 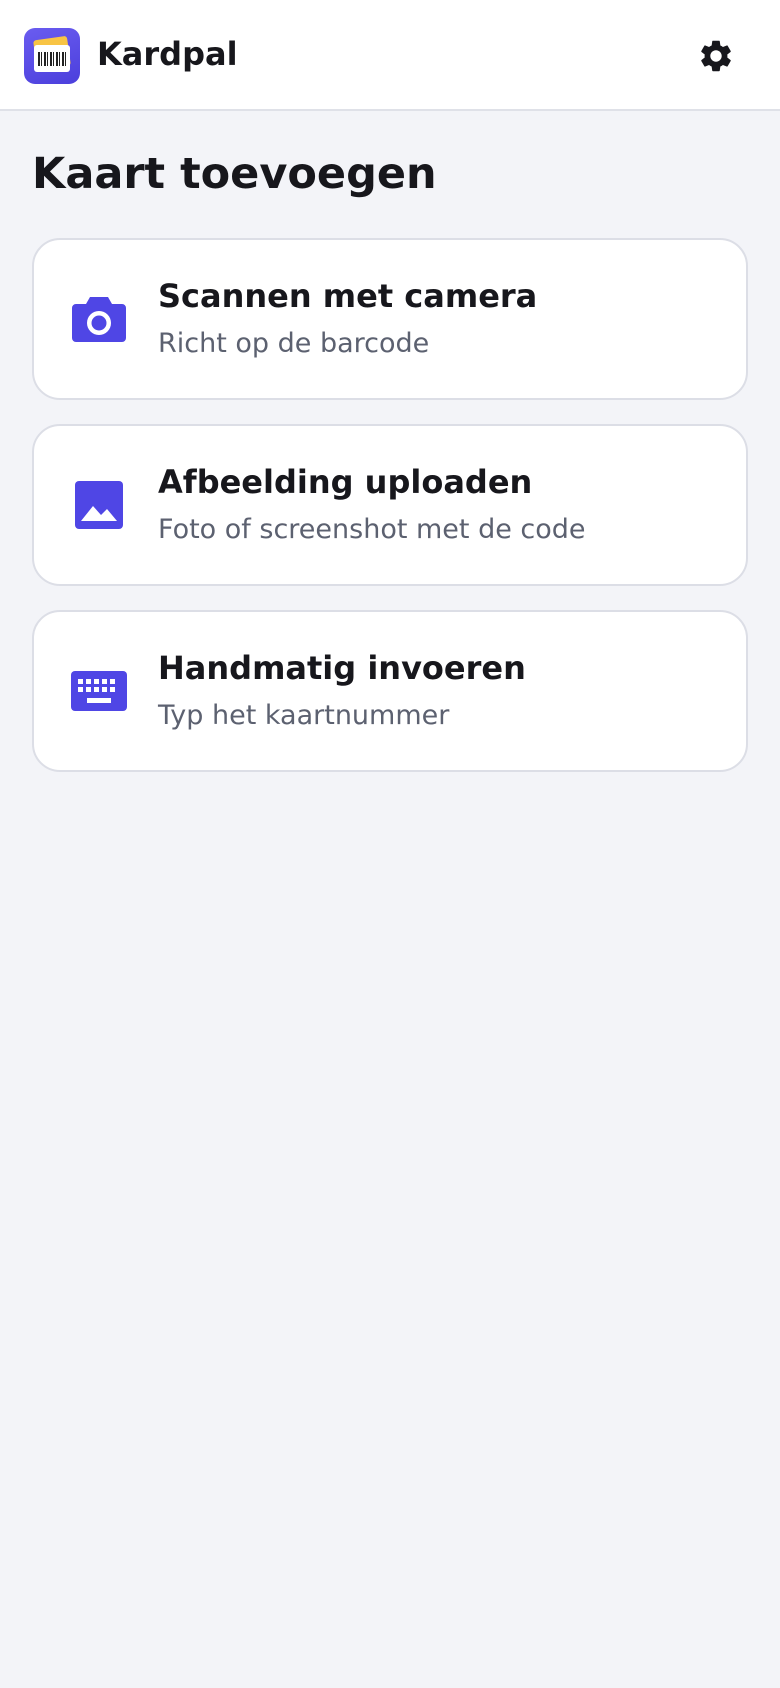 I want to click on camera-icon-wrap, so click(x=99, y=319).